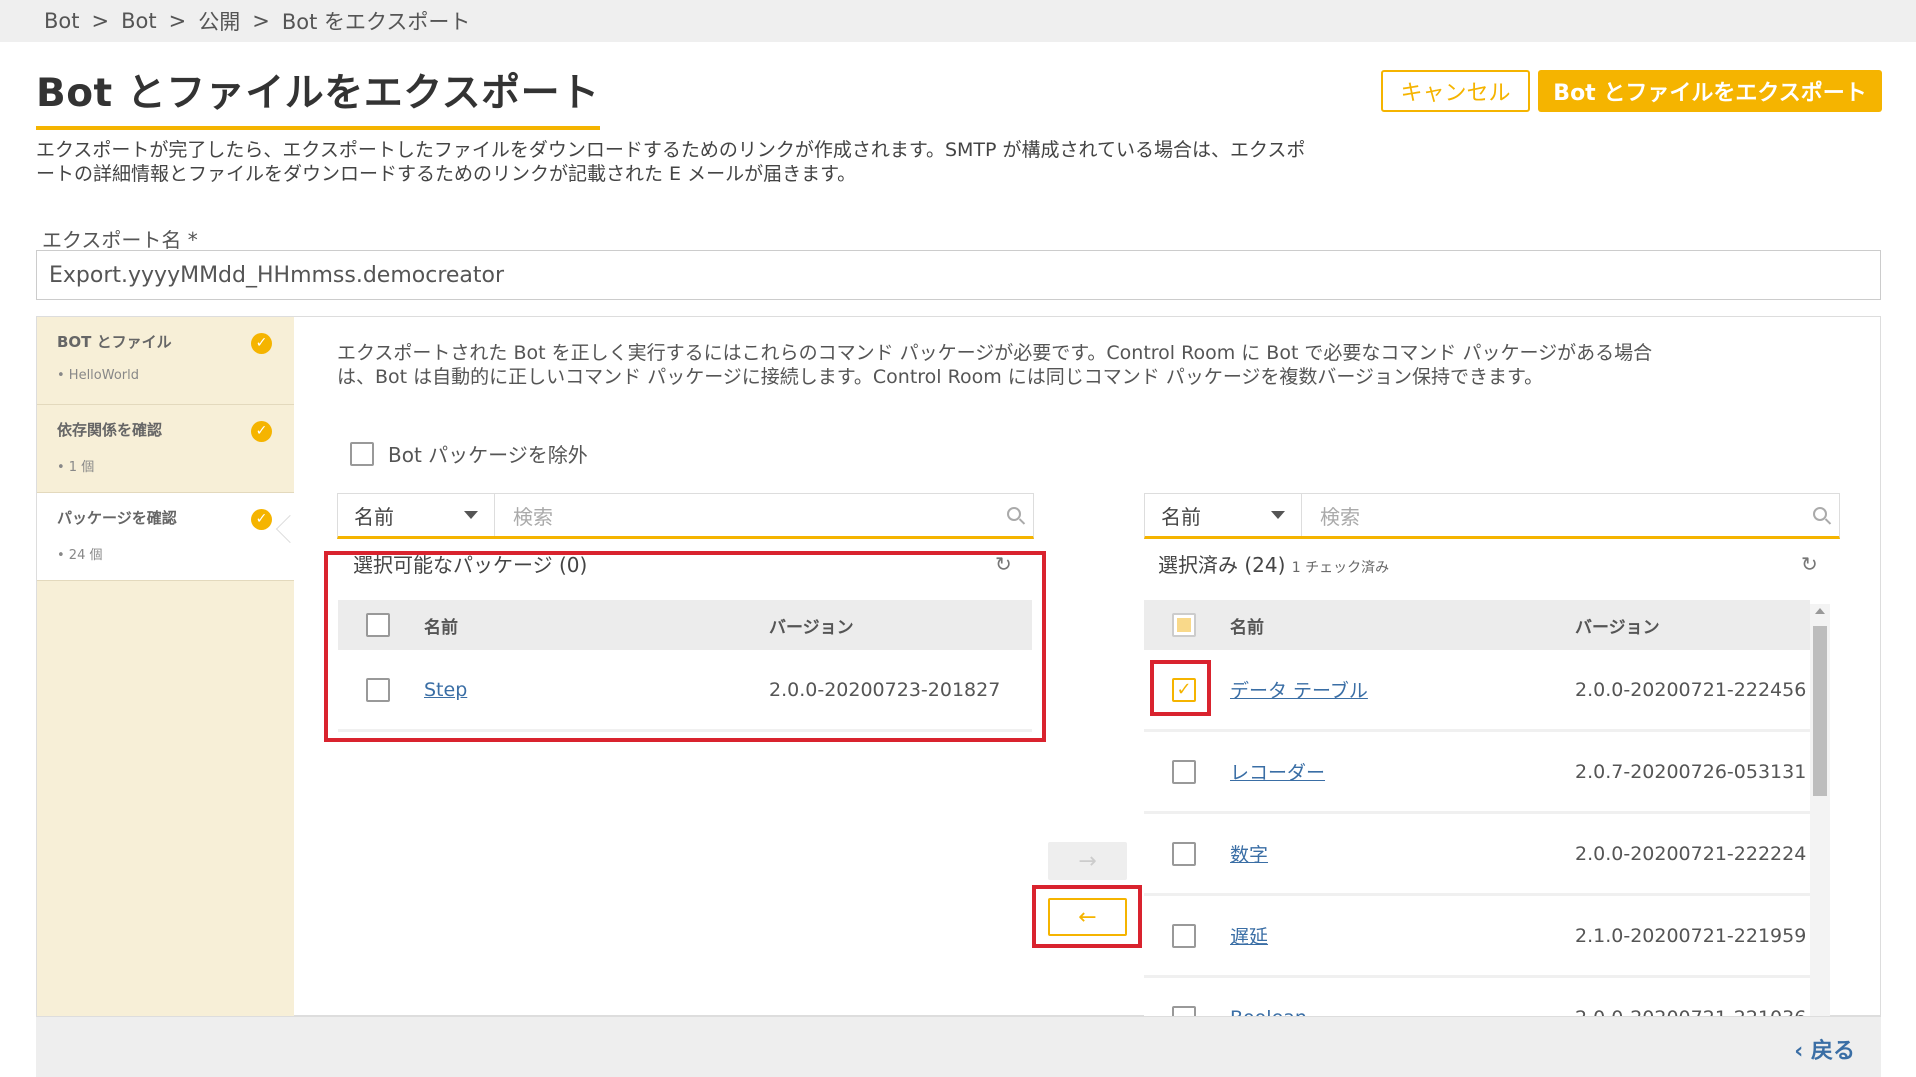  I want to click on select-all-checkbox, so click(1184, 625).